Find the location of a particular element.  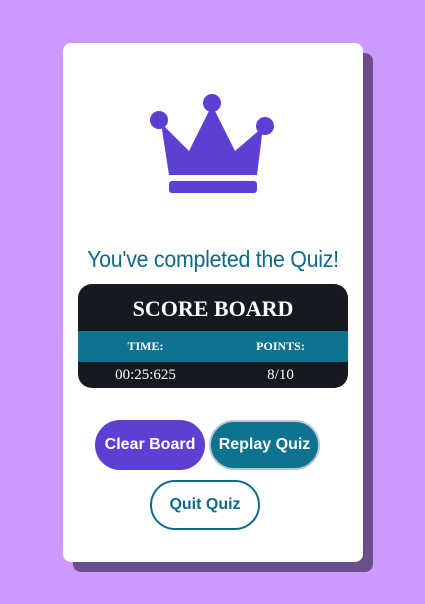

score-board-values-row: 00:25:625 8/10 is located at coordinates (213, 375).